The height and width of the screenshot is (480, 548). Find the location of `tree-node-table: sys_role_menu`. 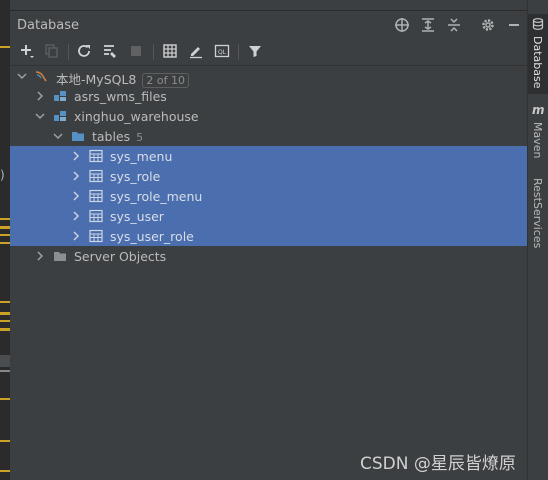

tree-node-table: sys_role_menu is located at coordinates (268, 196).